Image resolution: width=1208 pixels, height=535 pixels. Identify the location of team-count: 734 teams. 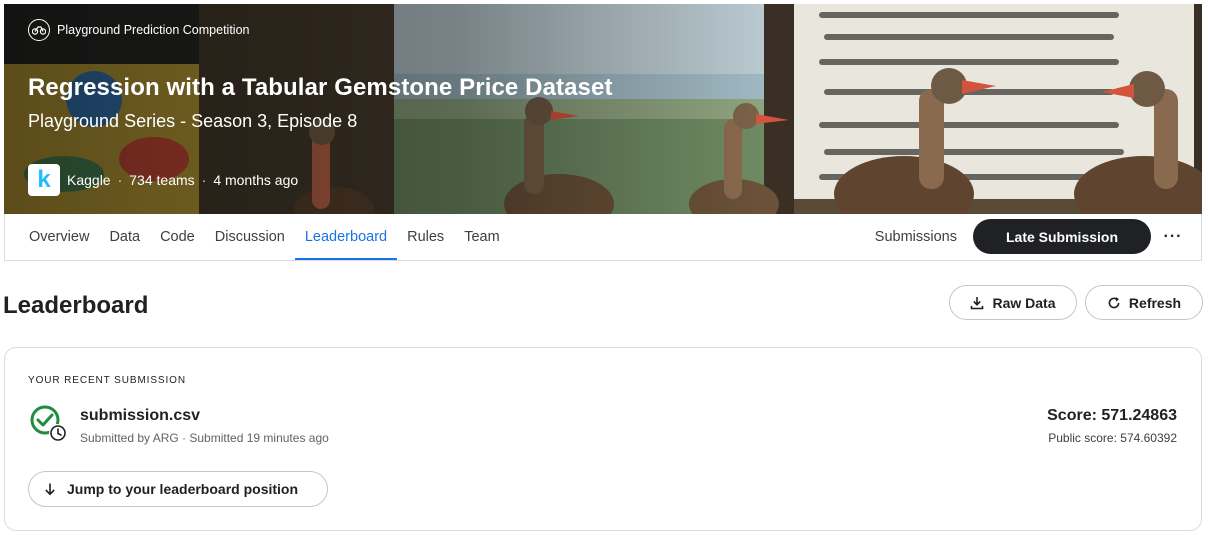
(162, 180).